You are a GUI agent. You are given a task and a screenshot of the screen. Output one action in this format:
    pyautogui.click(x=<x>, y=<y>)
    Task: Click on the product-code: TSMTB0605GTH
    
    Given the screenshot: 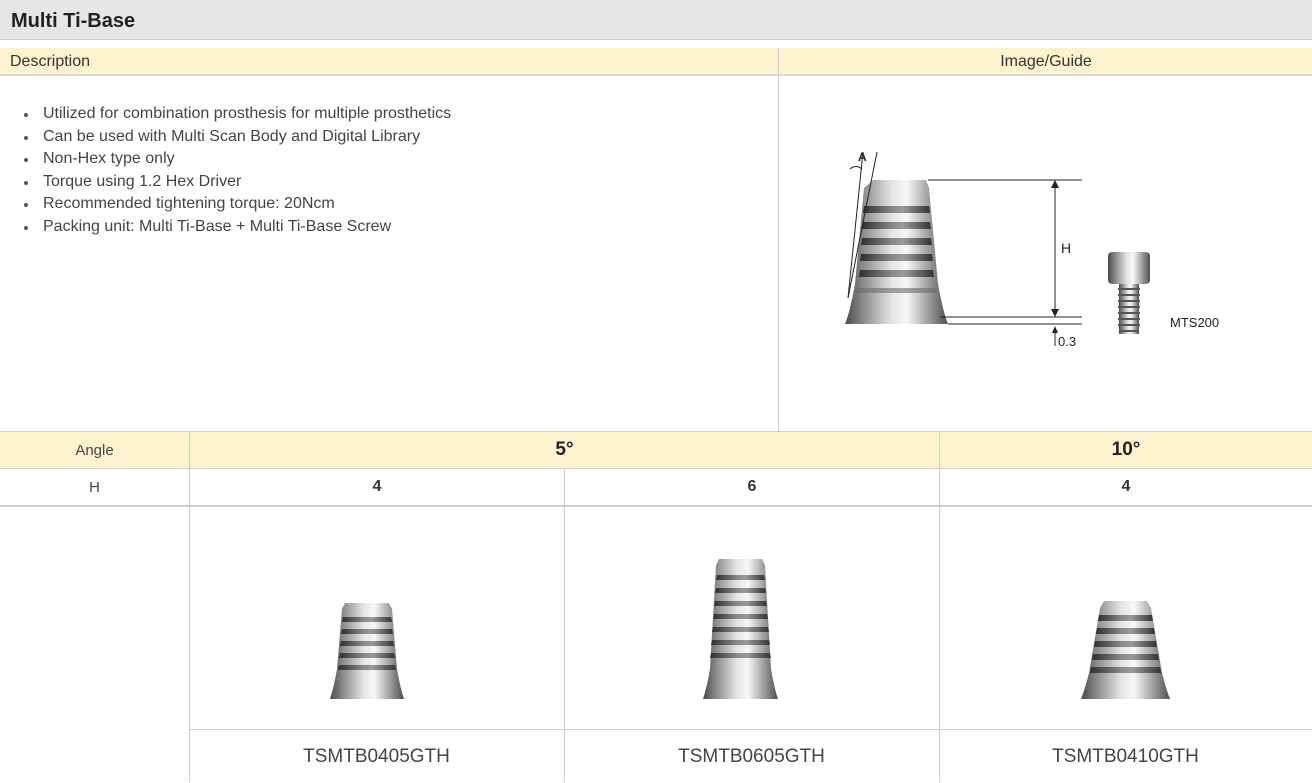 What is the action you would take?
    pyautogui.click(x=751, y=756)
    